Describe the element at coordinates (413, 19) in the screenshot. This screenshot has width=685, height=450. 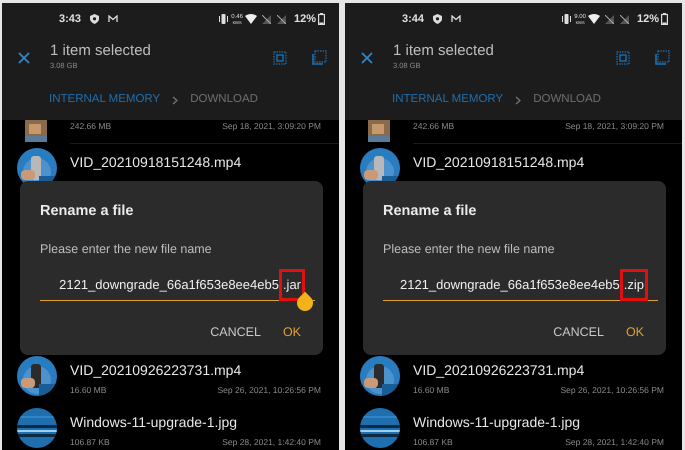
I see `status-time: 3:44` at that location.